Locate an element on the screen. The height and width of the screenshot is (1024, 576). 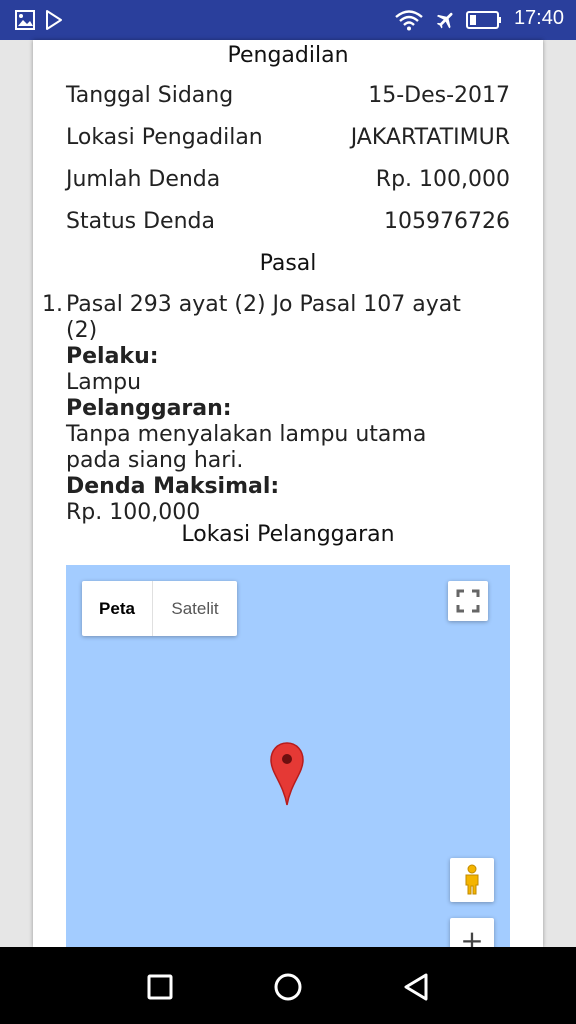
row-label: Status Denda is located at coordinates (140, 221).